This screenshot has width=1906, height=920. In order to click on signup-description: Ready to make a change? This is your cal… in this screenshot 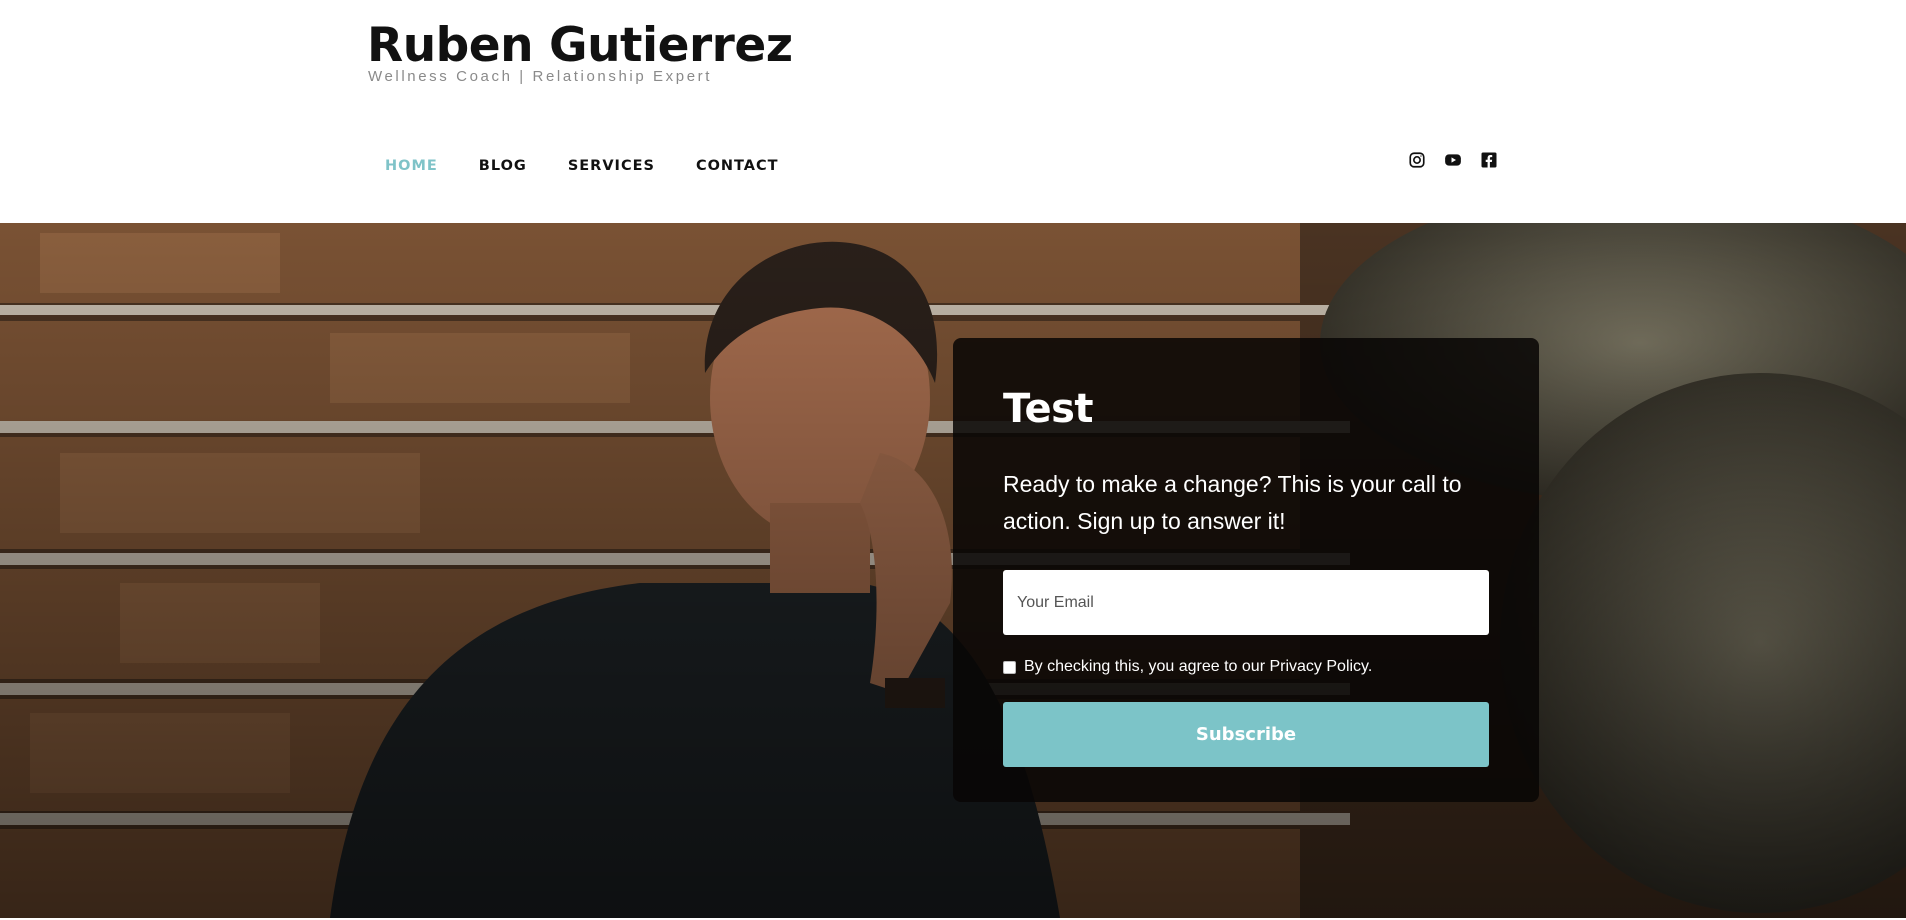, I will do `click(1232, 502)`.